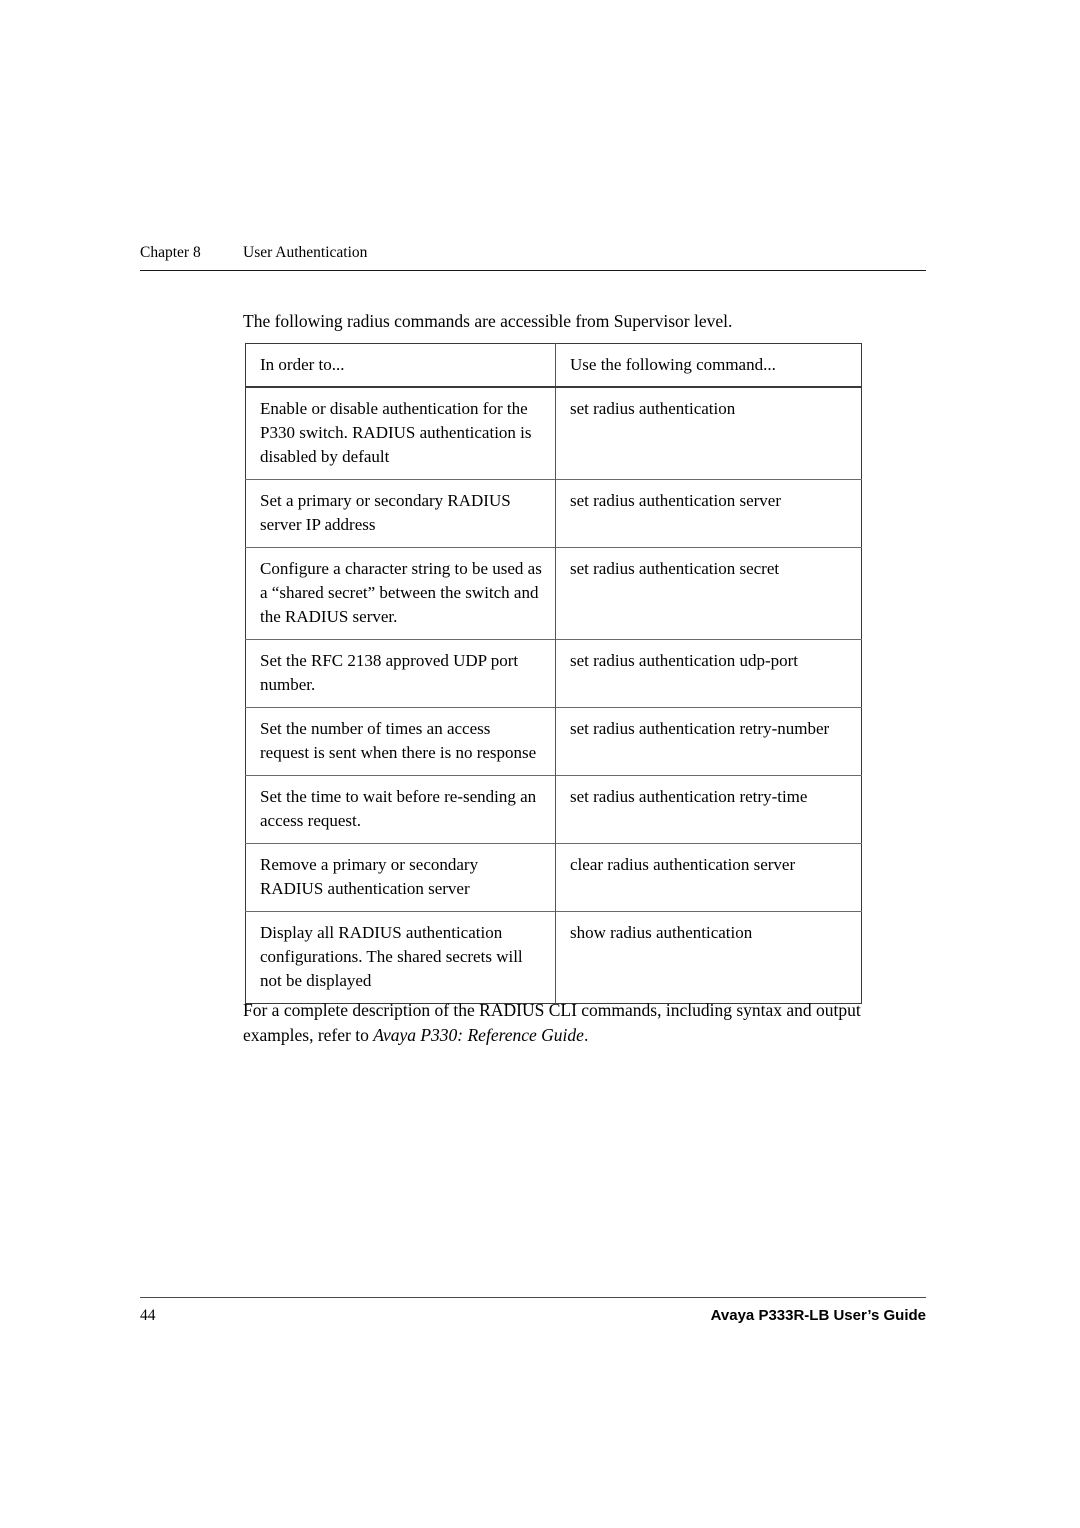 The width and height of the screenshot is (1080, 1528). What do you see at coordinates (709, 810) in the screenshot?
I see `cell-command: set radius authentication retry-time` at bounding box center [709, 810].